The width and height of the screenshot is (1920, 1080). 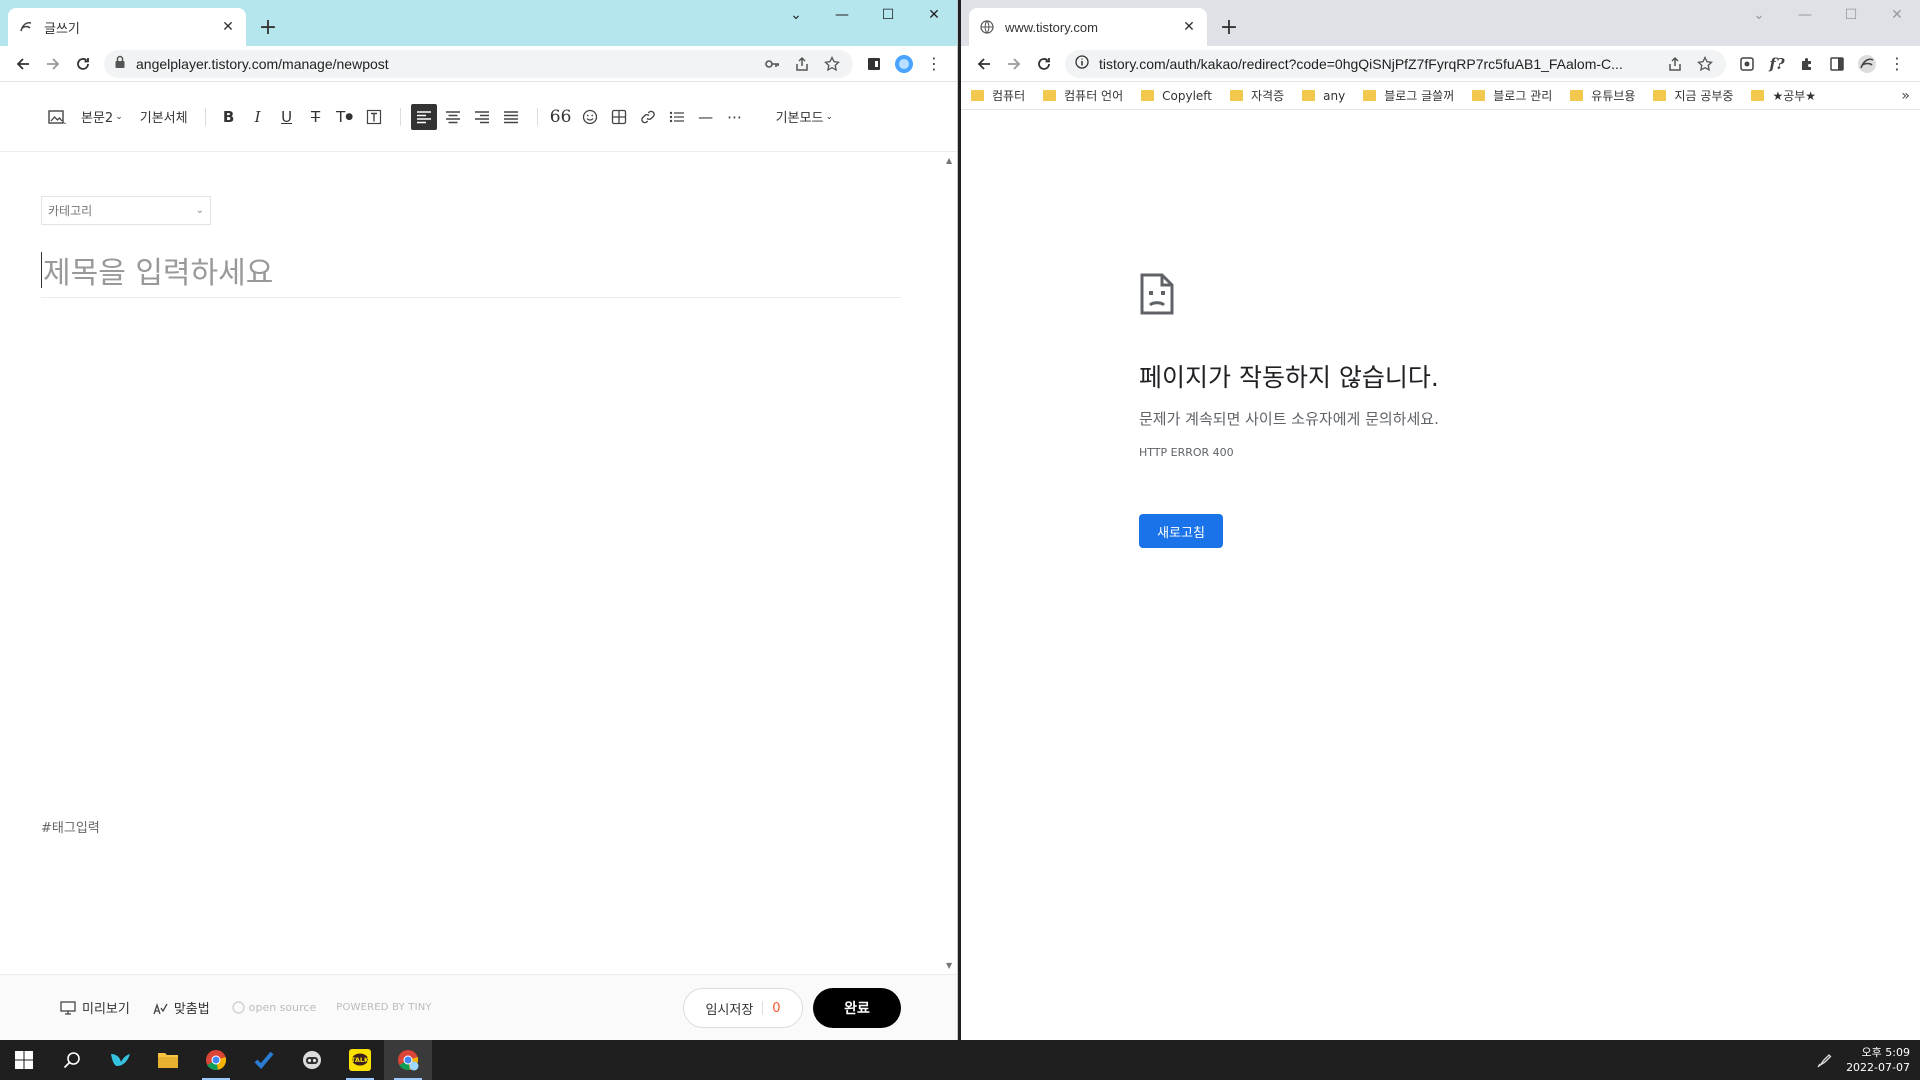 What do you see at coordinates (648, 117) in the screenshot?
I see `link-icon` at bounding box center [648, 117].